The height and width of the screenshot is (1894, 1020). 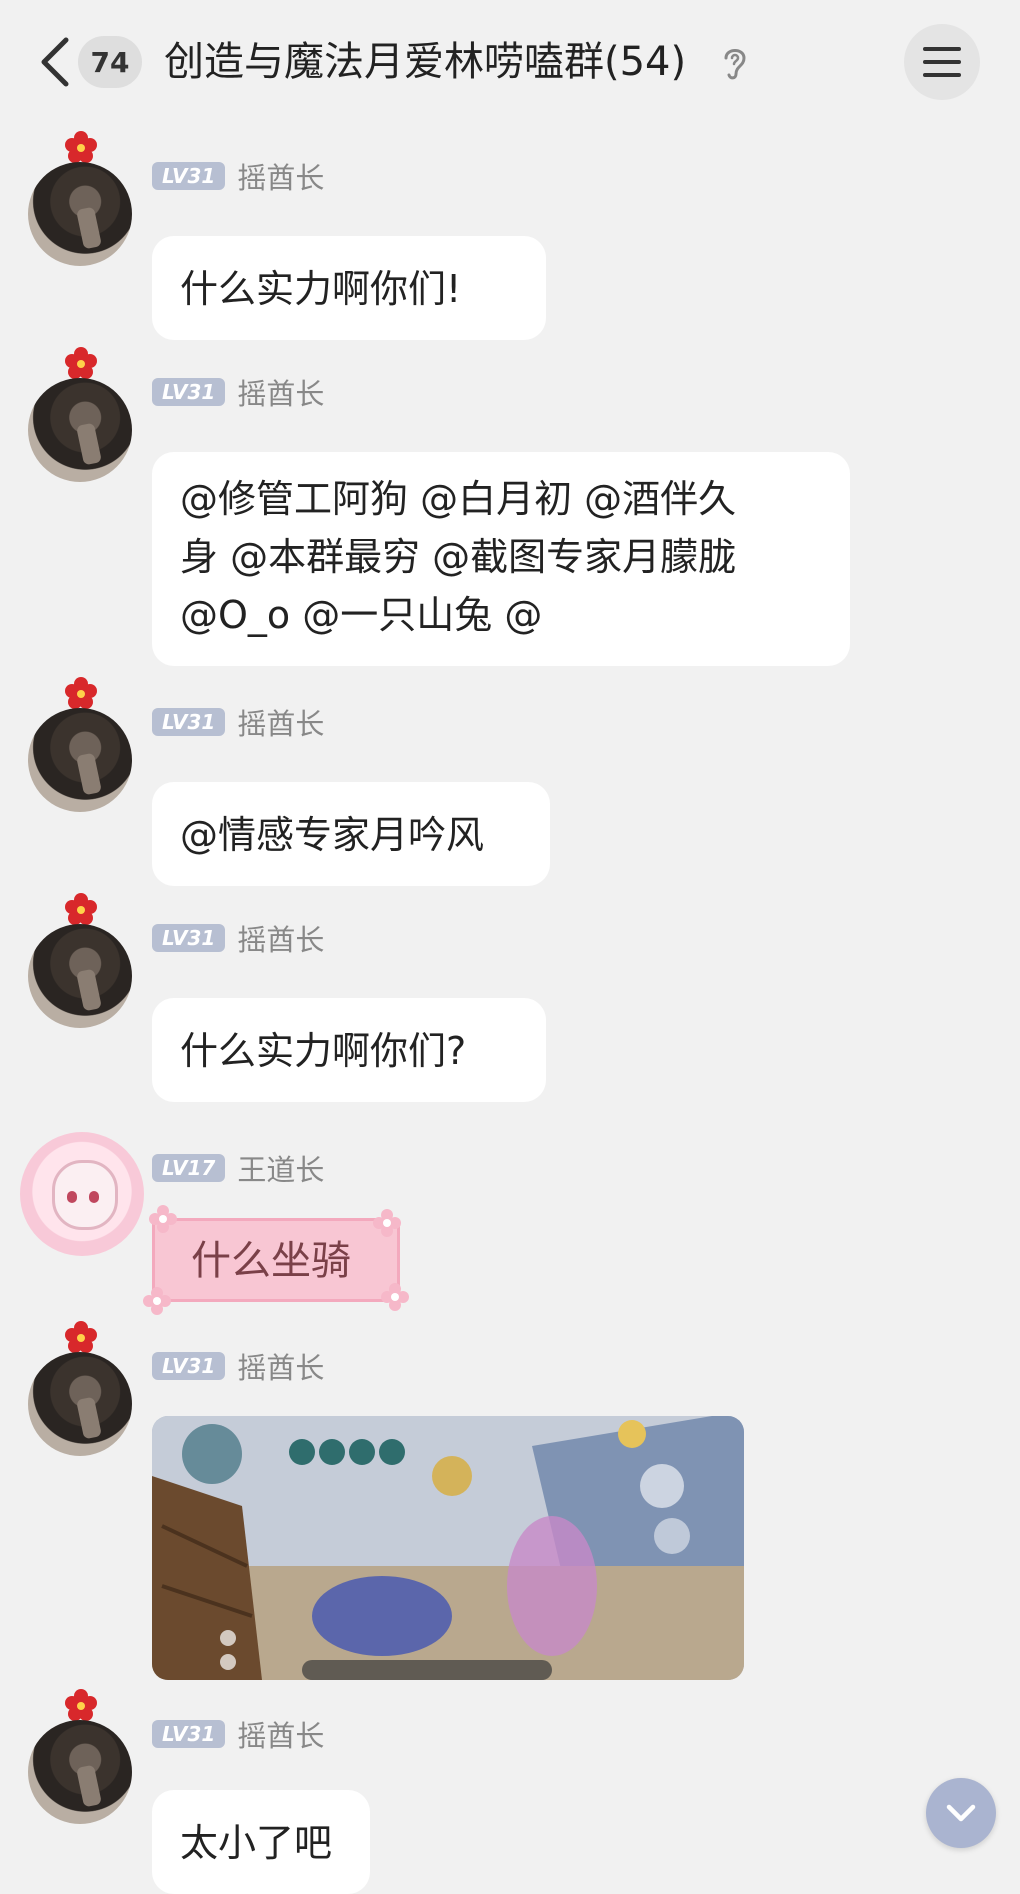 I want to click on message: LV17 王道长 什么坐骑, so click(x=510, y=1232).